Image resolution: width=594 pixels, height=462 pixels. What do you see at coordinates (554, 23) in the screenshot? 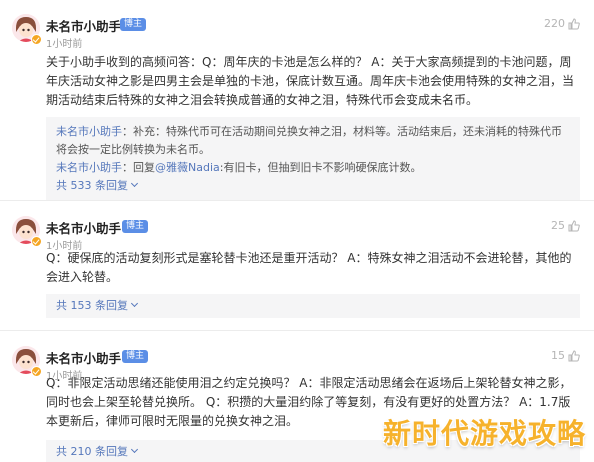
I see `like-count: 220` at bounding box center [554, 23].